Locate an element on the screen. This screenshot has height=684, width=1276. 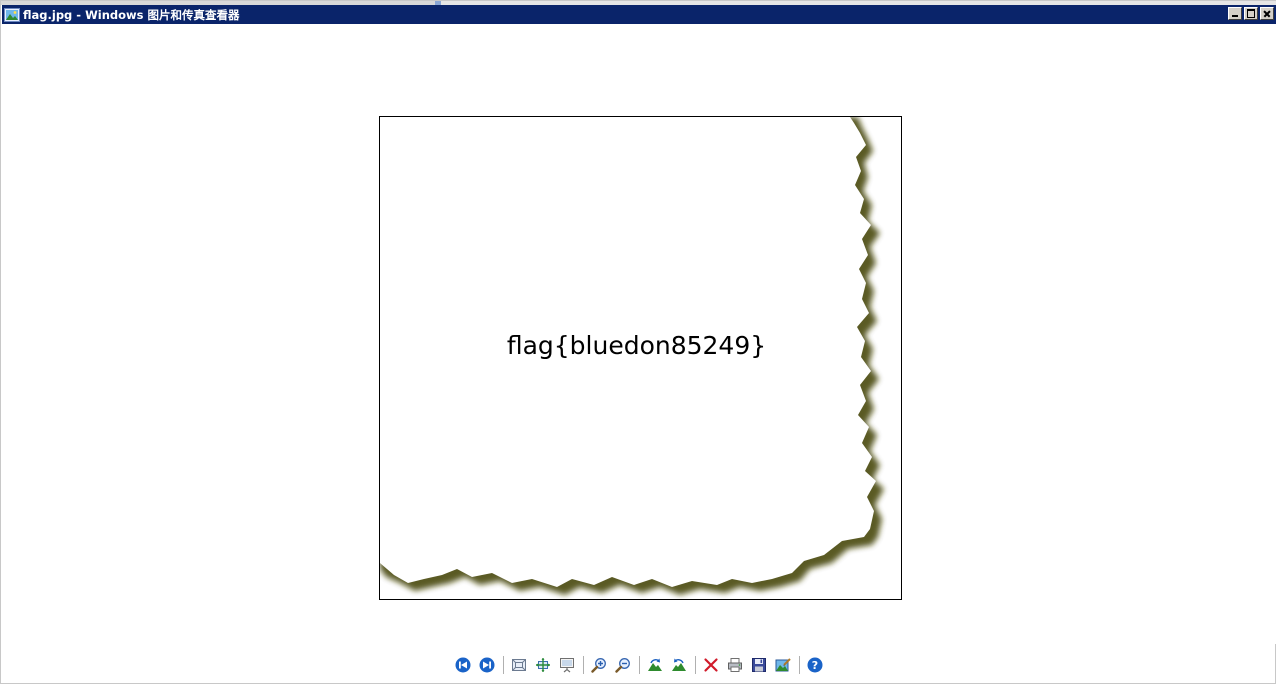
navigation-group is located at coordinates (475, 665).